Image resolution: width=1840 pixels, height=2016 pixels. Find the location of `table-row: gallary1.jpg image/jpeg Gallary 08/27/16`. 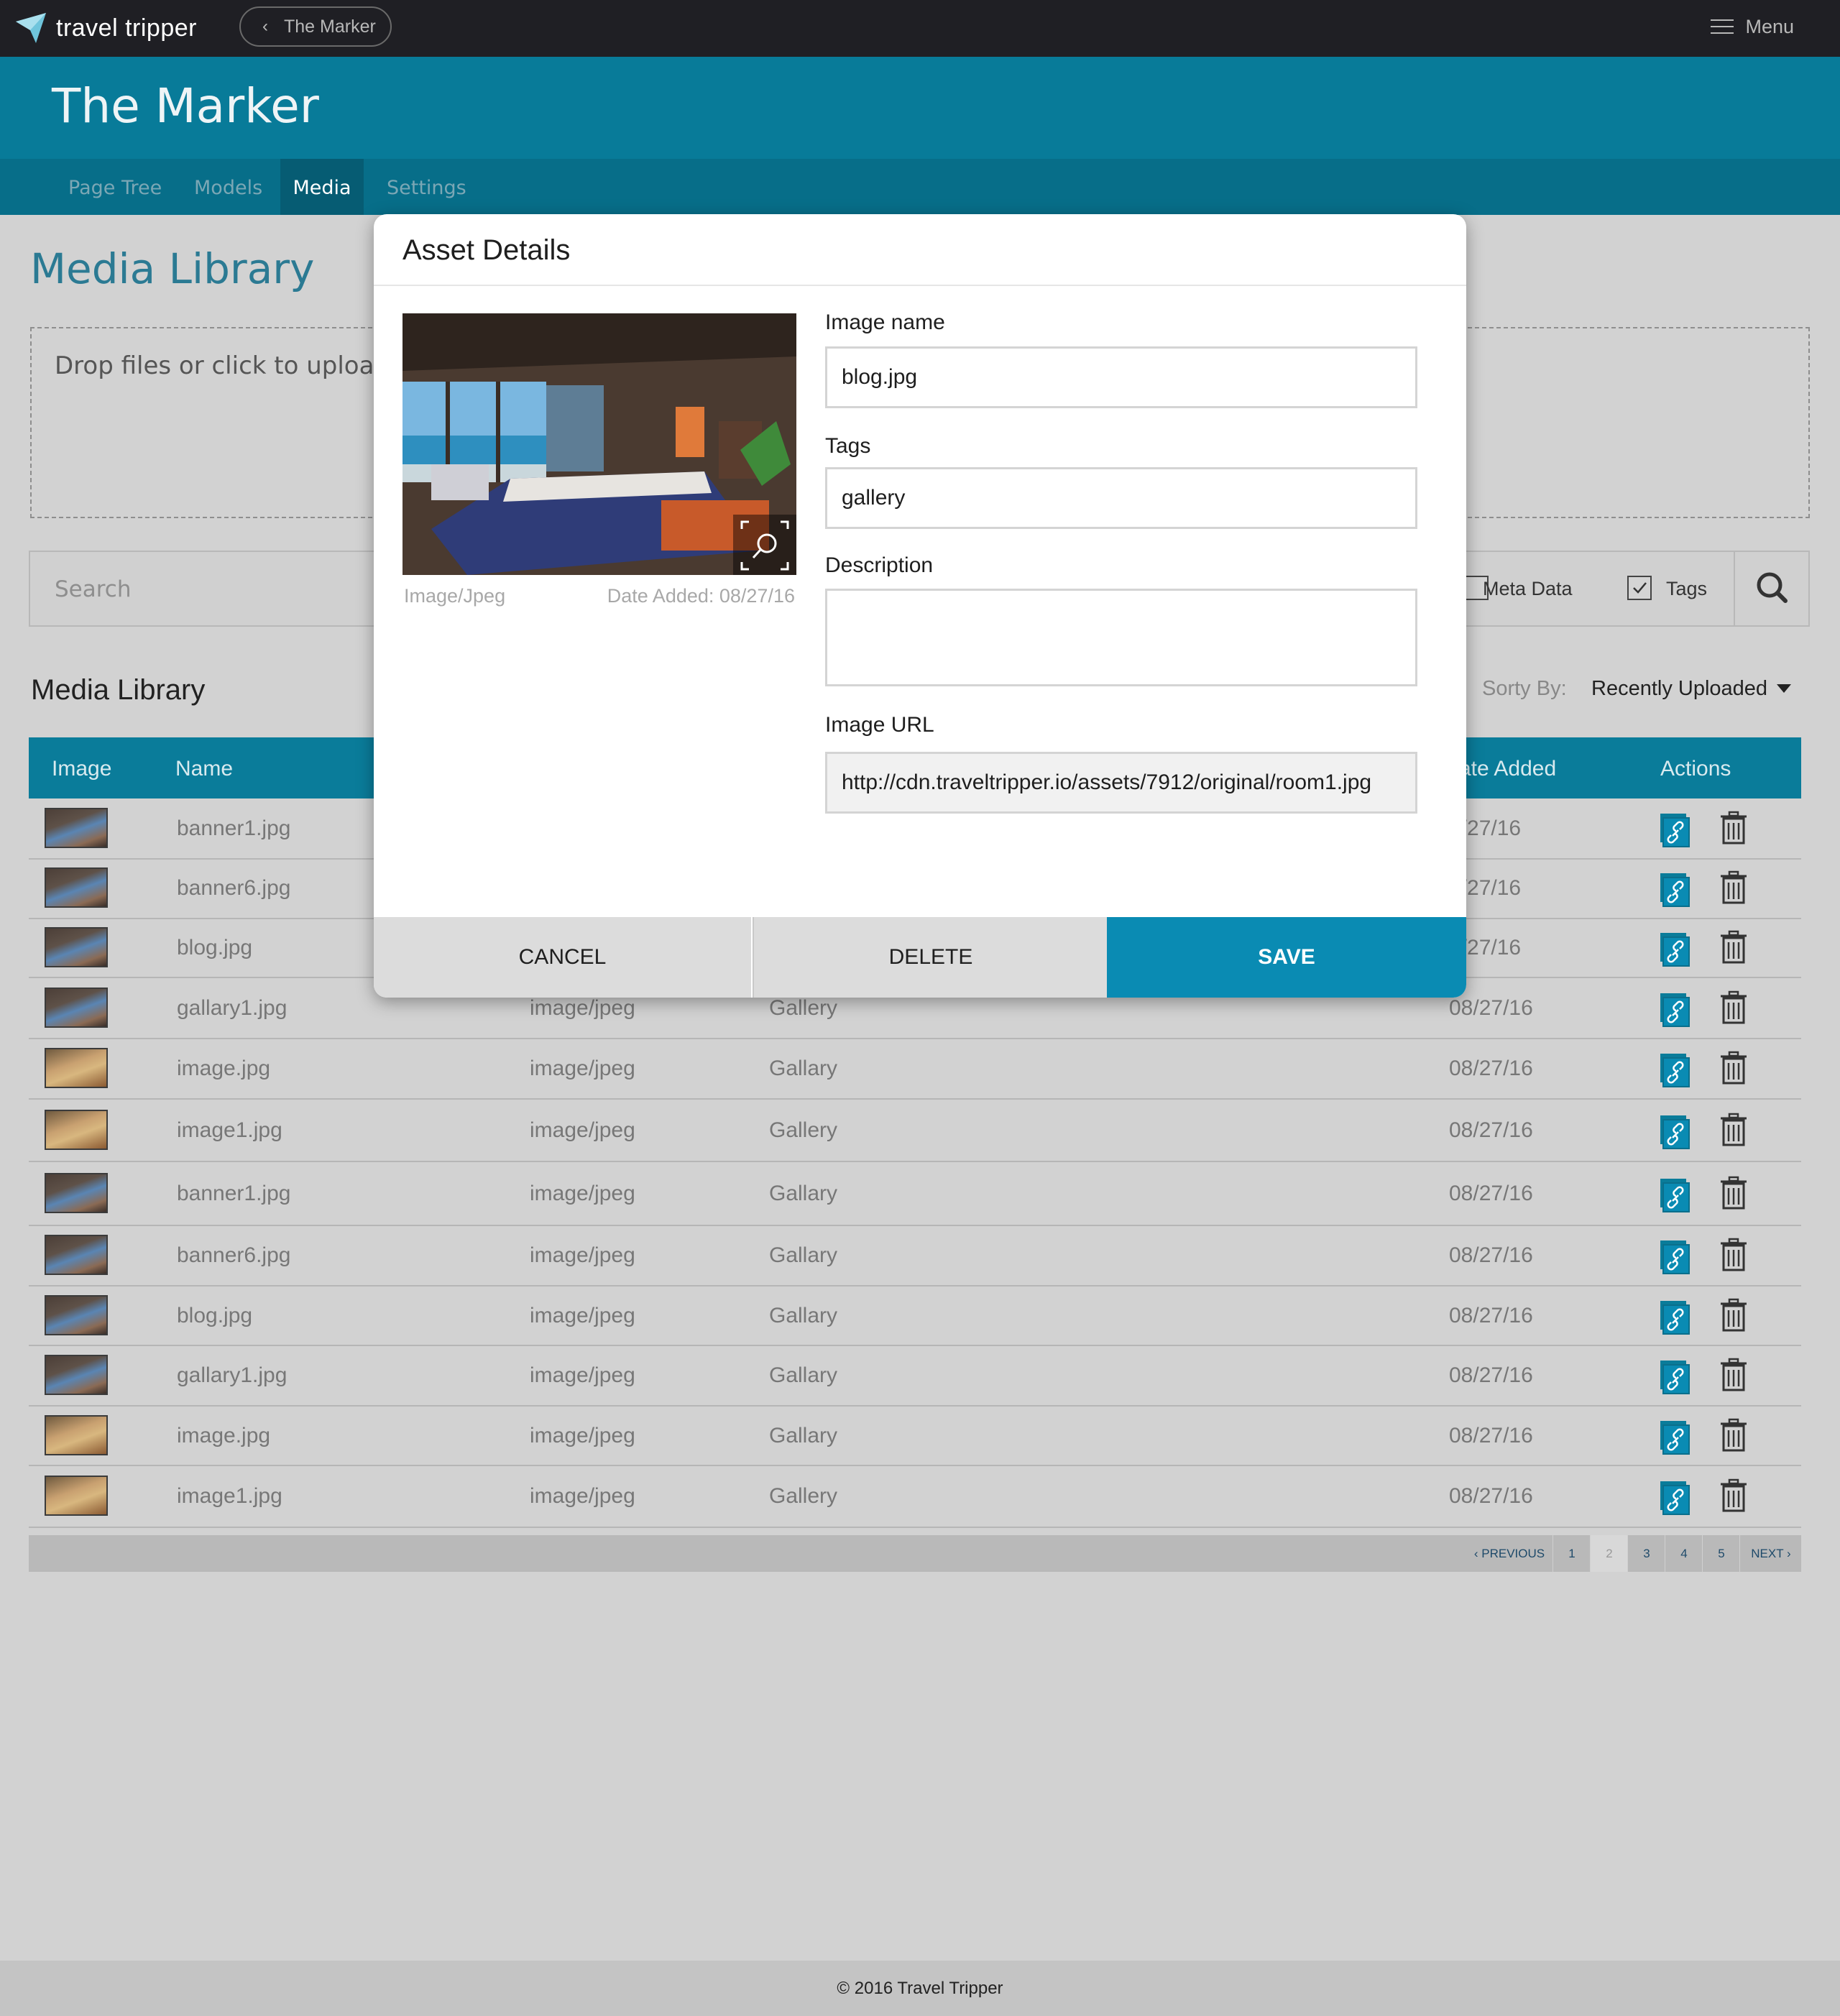

table-row: gallary1.jpg image/jpeg Gallary 08/27/16 is located at coordinates (915, 1376).